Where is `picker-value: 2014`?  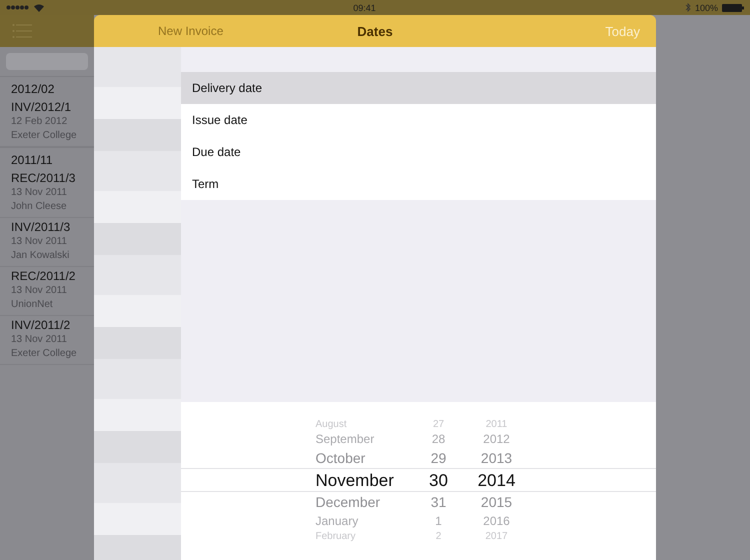
picker-value: 2014 is located at coordinates (497, 480).